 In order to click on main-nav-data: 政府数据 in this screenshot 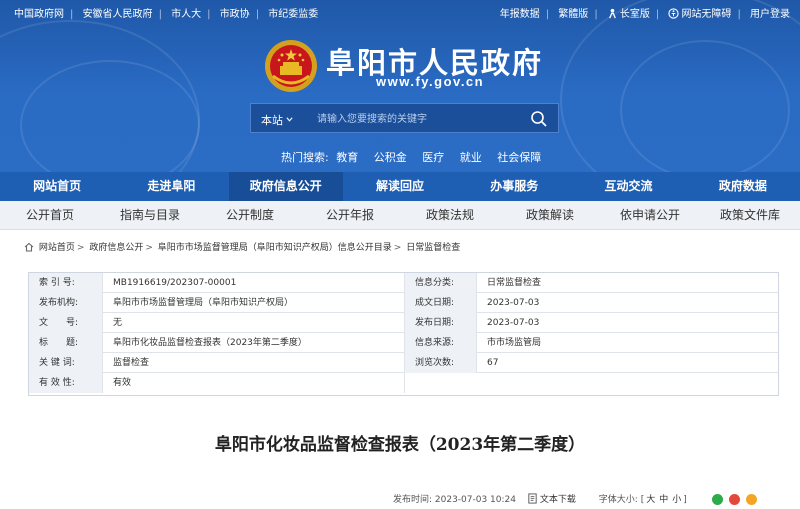, I will do `click(743, 186)`.